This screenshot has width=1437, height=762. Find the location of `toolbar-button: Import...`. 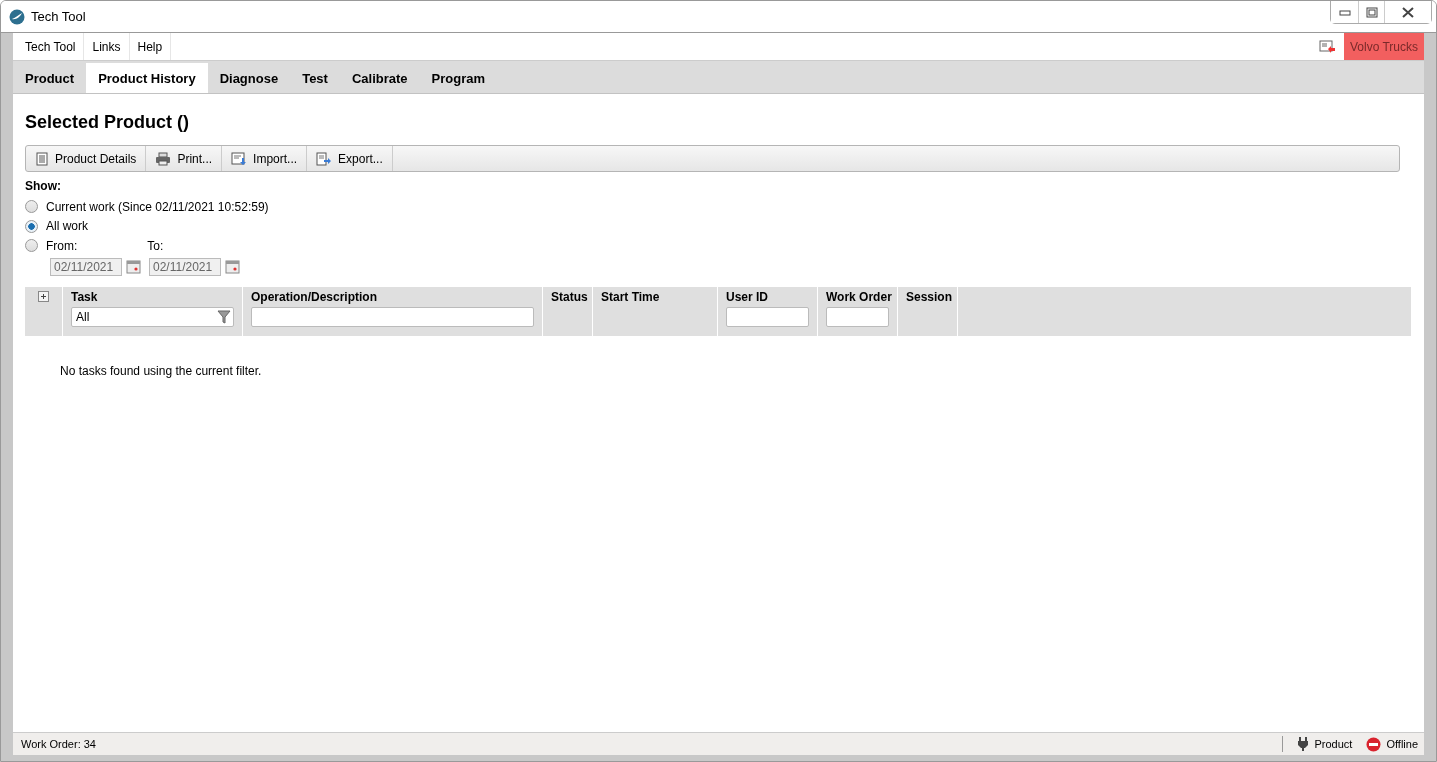

toolbar-button: Import... is located at coordinates (265, 158).